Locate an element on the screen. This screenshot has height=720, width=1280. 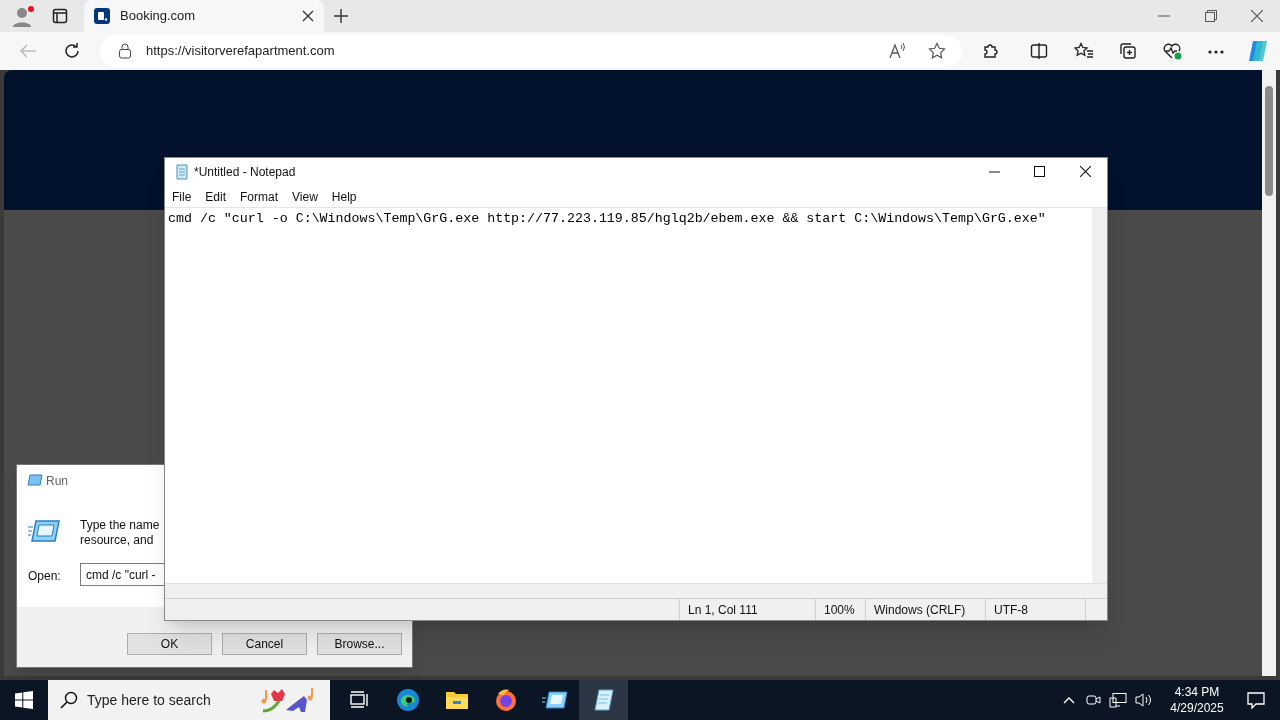
vertical-scrollbar is located at coordinates (1099, 395).